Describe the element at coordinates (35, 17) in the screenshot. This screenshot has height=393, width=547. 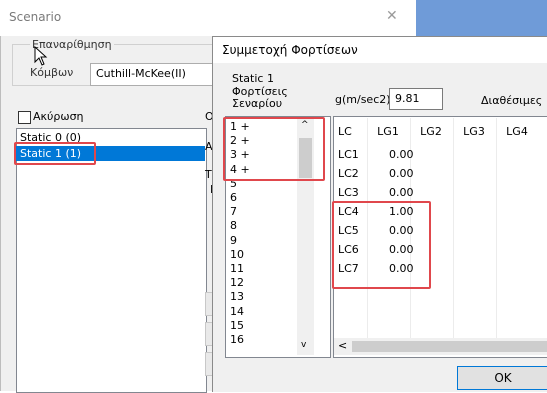
I see `scenario-window-title: Scenario` at that location.